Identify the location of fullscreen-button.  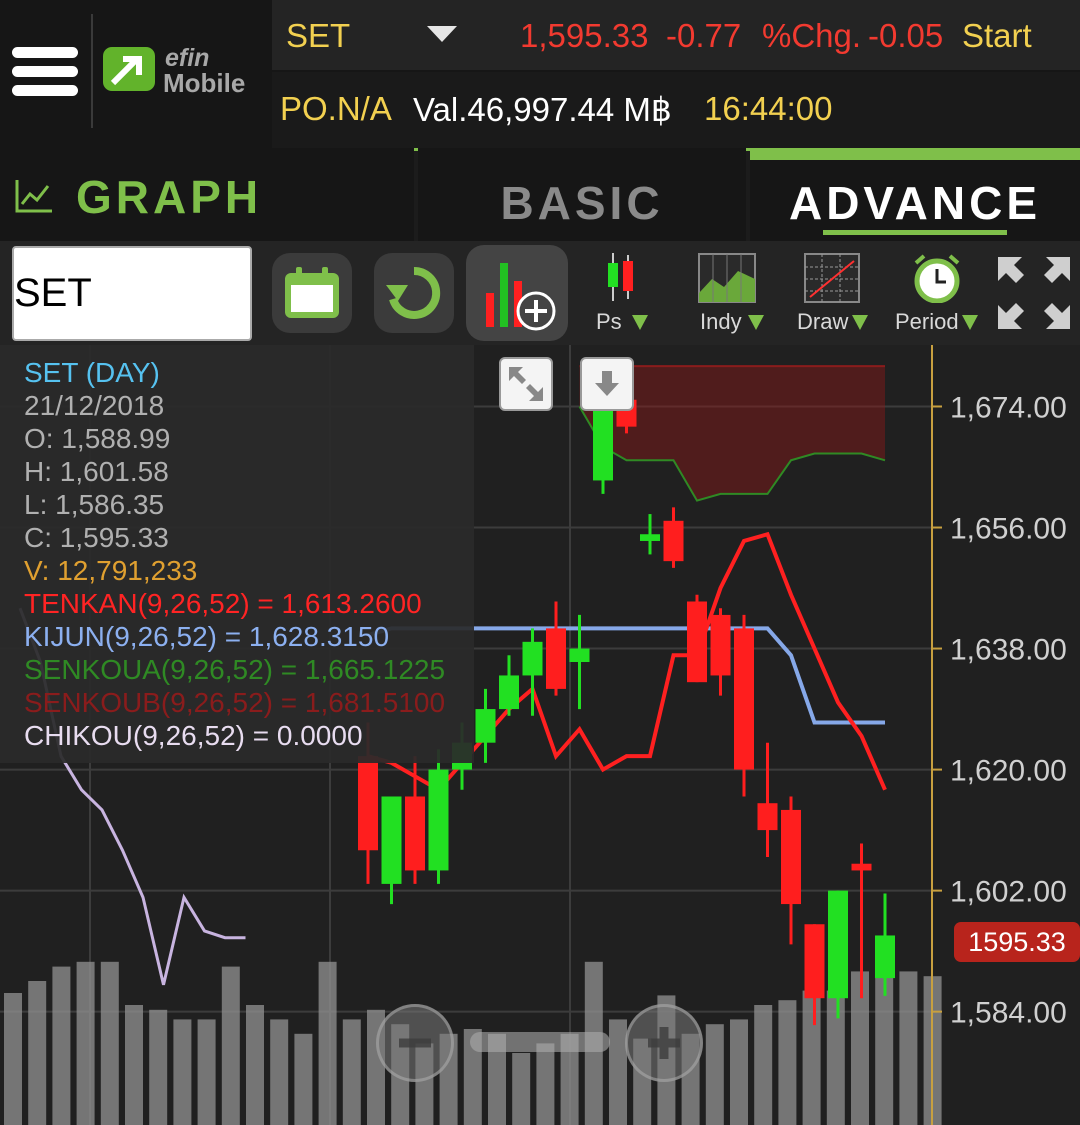
(1034, 293).